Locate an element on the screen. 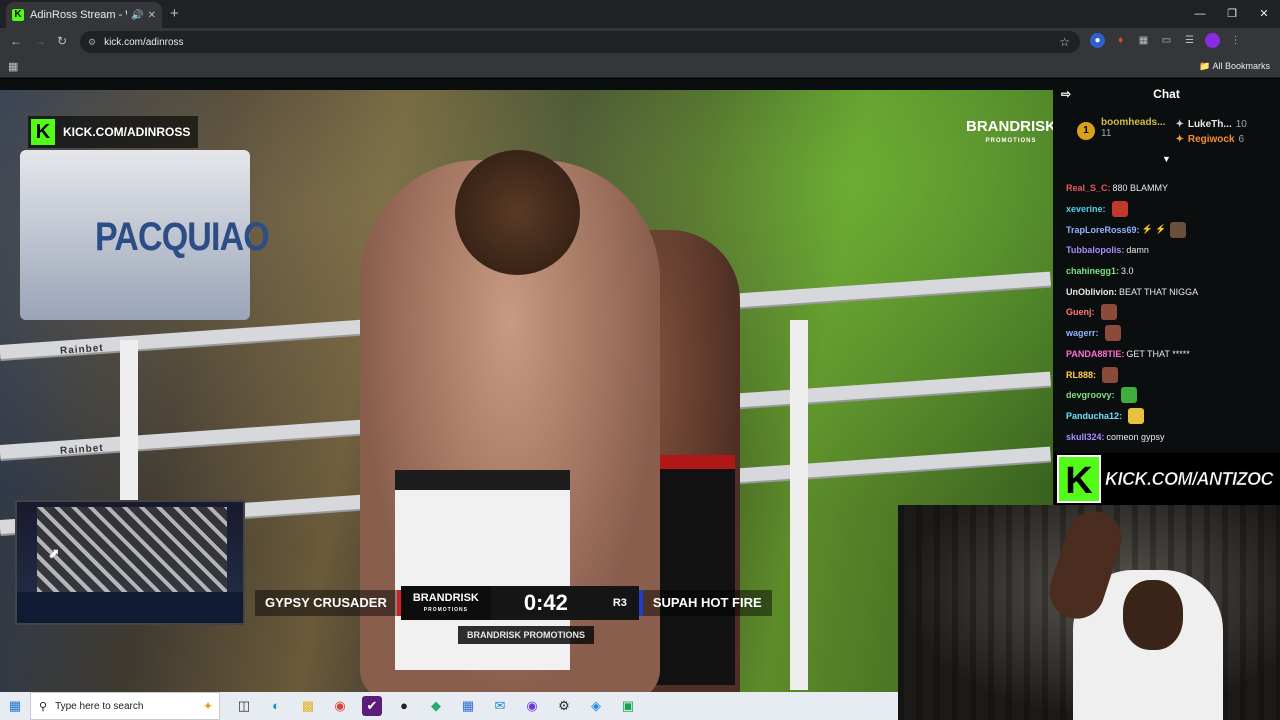  streamer-head is located at coordinates (1153, 615).